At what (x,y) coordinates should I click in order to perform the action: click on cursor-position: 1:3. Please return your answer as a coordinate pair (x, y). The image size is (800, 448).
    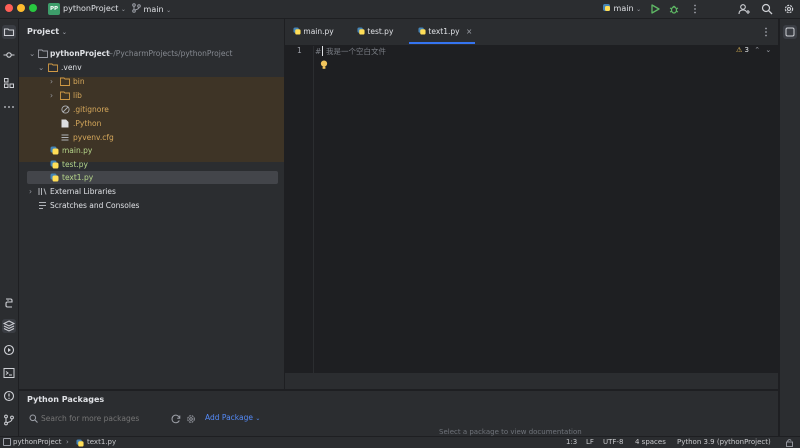
    Looking at the image, I should click on (571, 442).